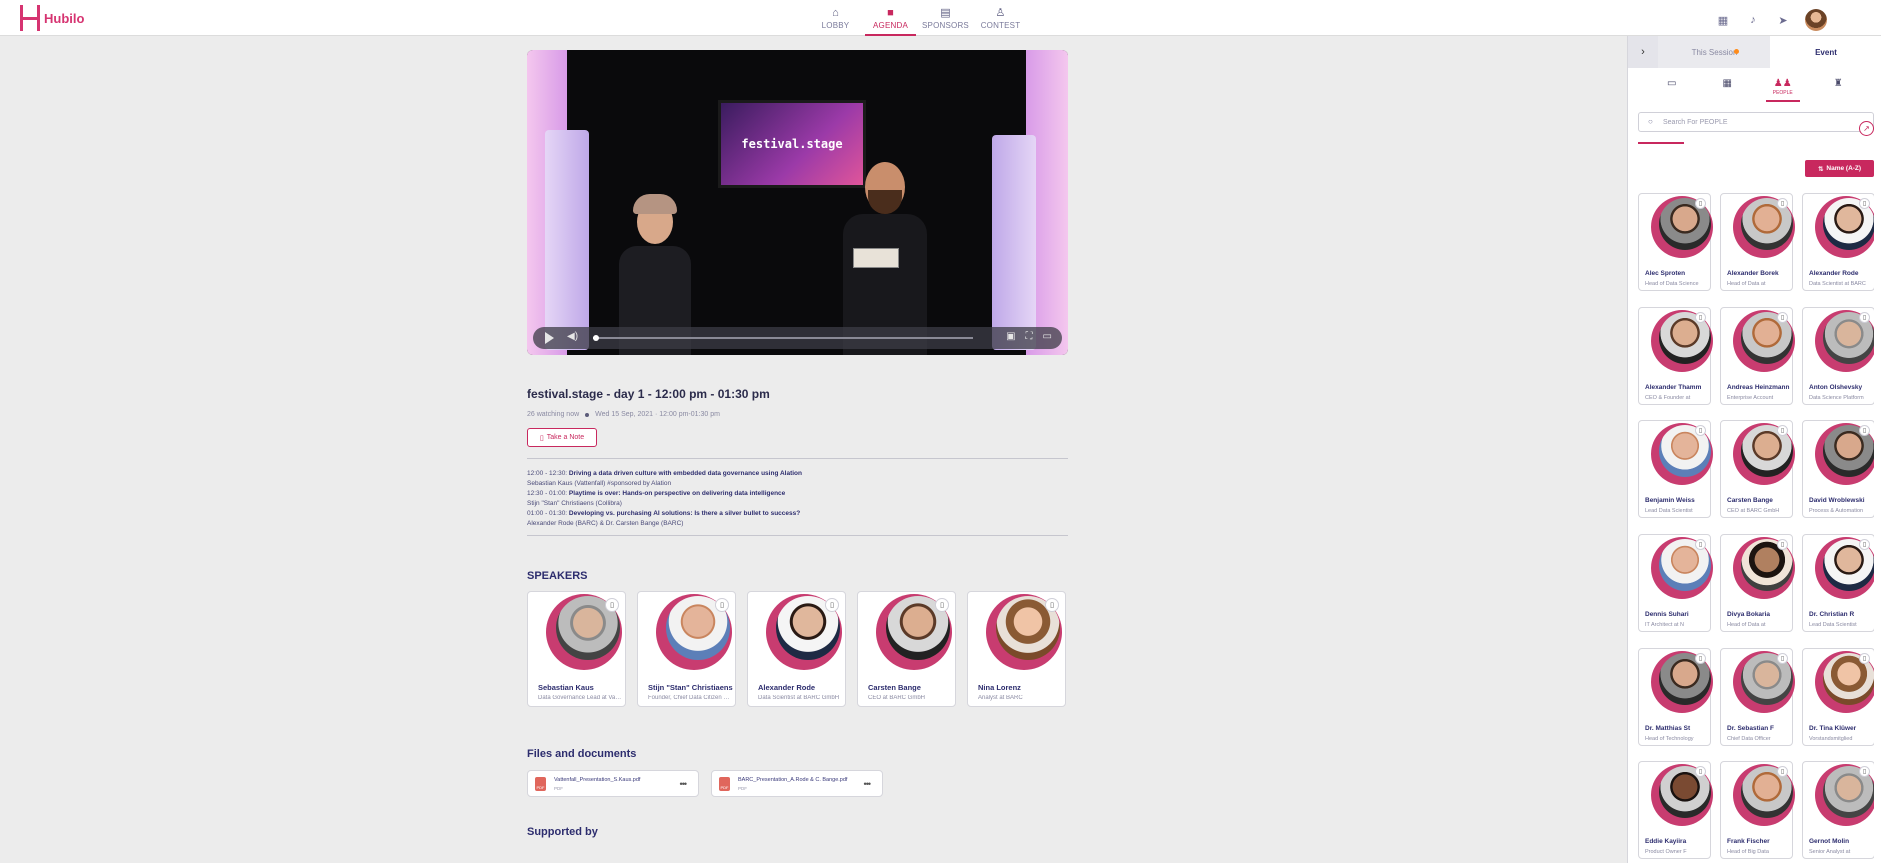  What do you see at coordinates (1757, 469) in the screenshot?
I see `person-card: ▯ Carsten Bange CEO at BARC GmbH` at bounding box center [1757, 469].